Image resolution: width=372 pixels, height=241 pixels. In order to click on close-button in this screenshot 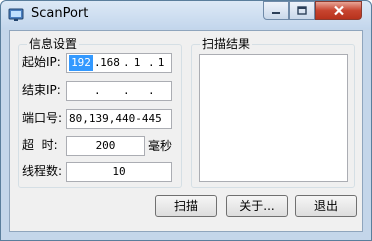, I will do `click(338, 10)`.